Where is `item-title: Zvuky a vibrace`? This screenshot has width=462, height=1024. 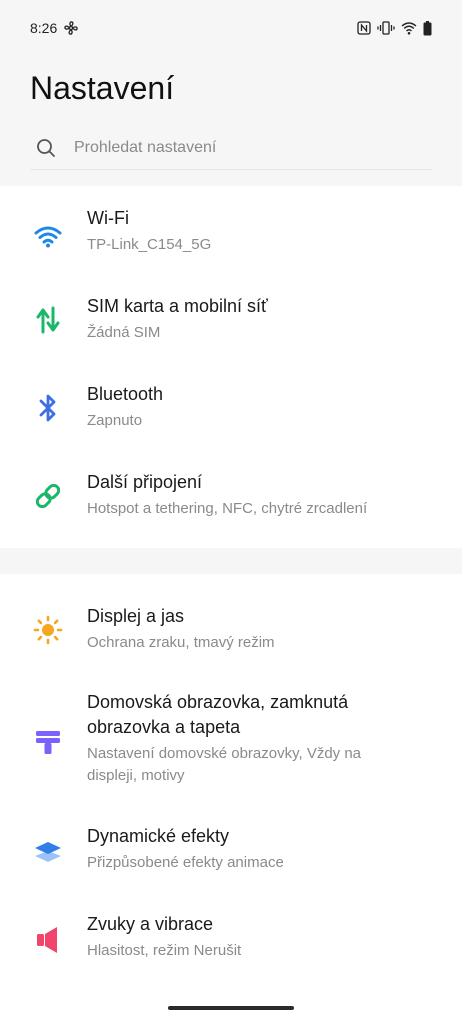 item-title: Zvuky a vibrace is located at coordinates (150, 924).